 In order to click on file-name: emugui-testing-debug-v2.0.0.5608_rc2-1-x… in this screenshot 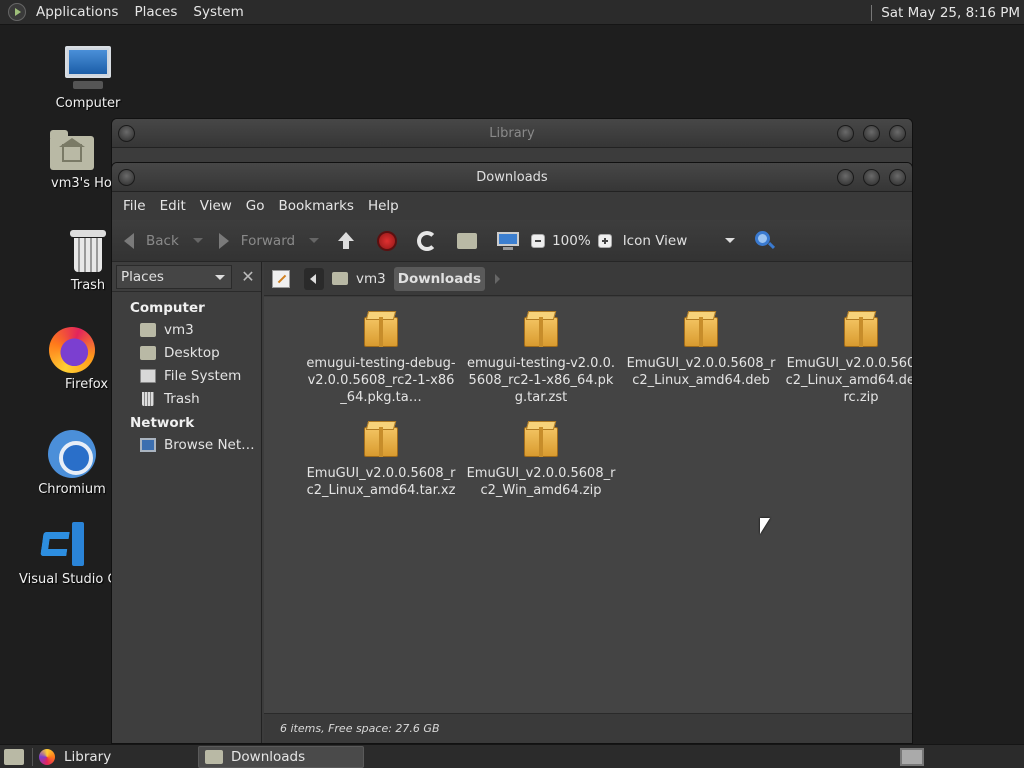, I will do `click(381, 380)`.